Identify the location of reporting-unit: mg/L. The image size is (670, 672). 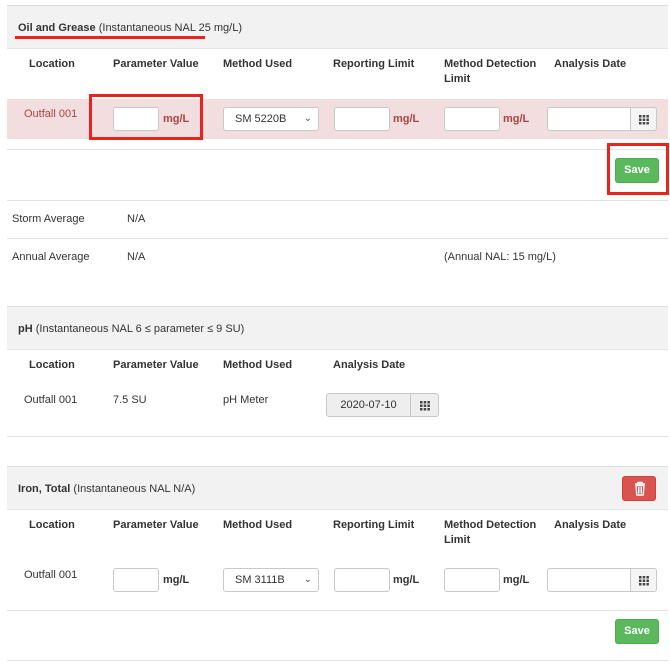
(406, 119).